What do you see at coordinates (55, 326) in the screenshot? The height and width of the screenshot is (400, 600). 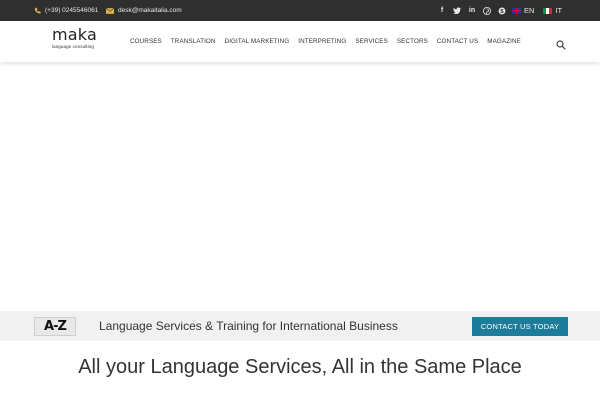 I see `az-logo: A-Z` at bounding box center [55, 326].